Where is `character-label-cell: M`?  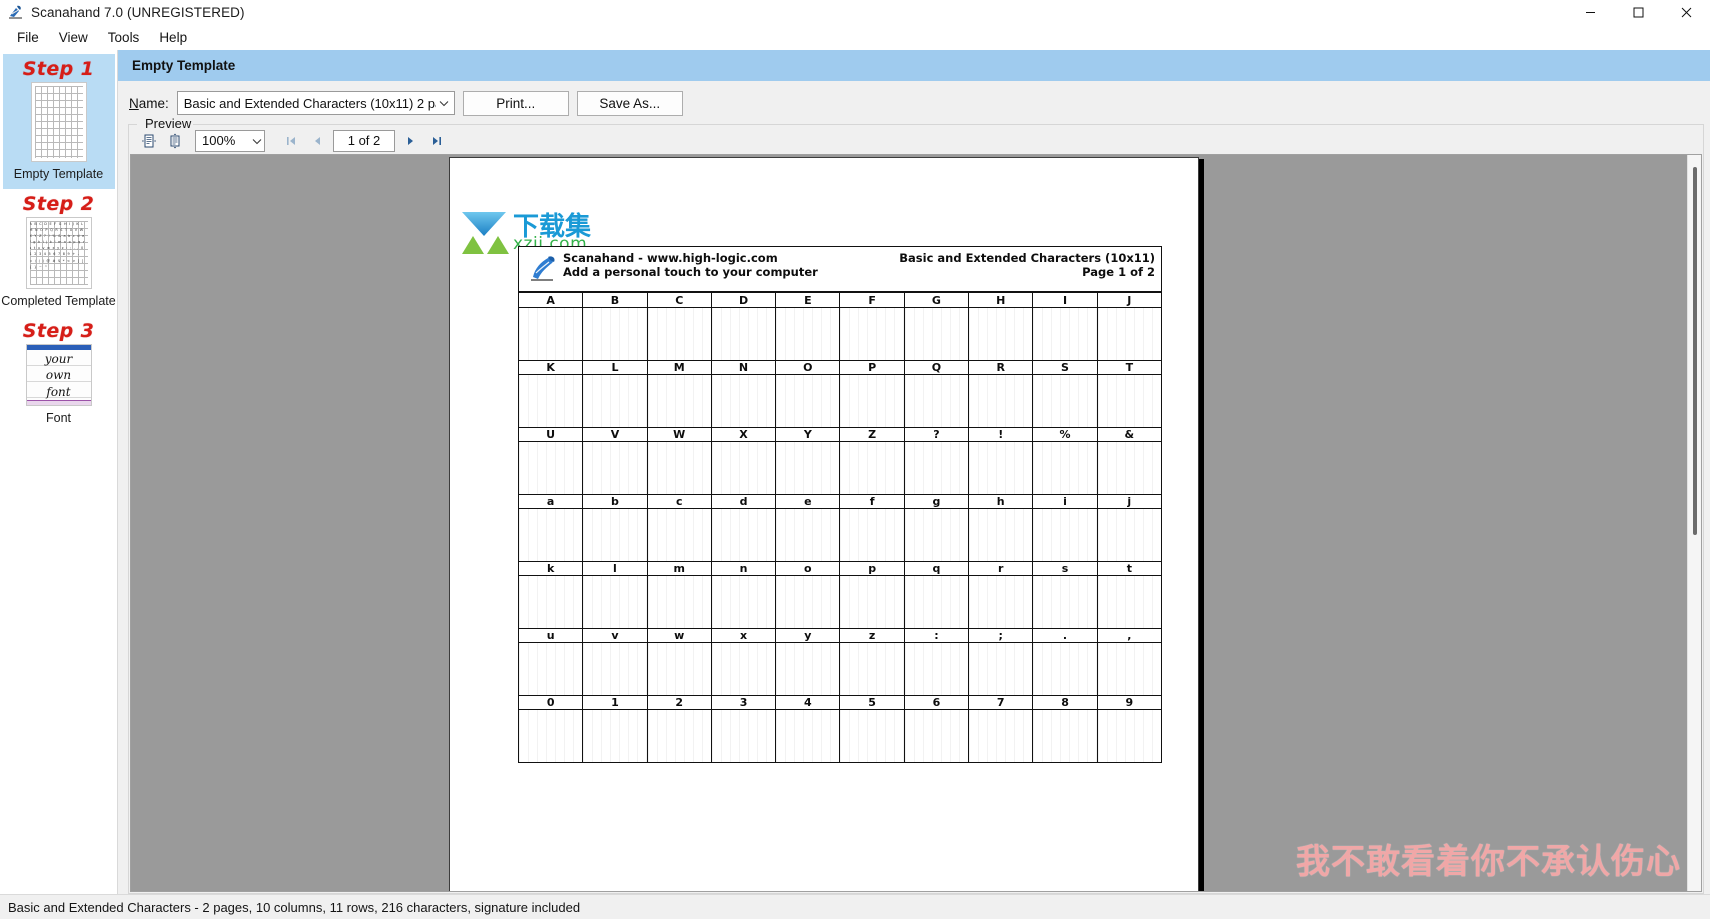
character-label-cell: M is located at coordinates (680, 367).